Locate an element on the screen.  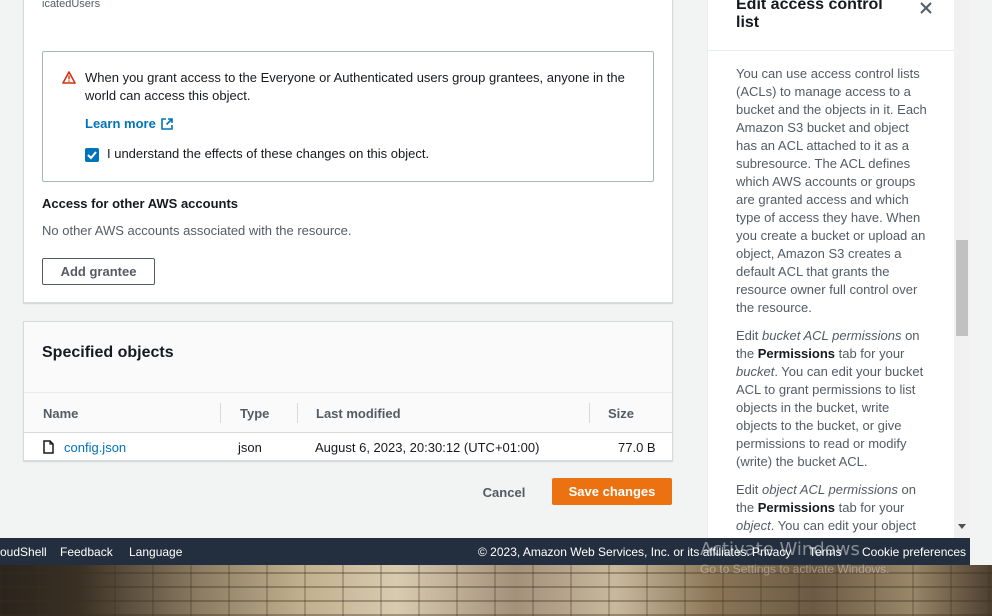
checkmark-icon is located at coordinates (92, 155).